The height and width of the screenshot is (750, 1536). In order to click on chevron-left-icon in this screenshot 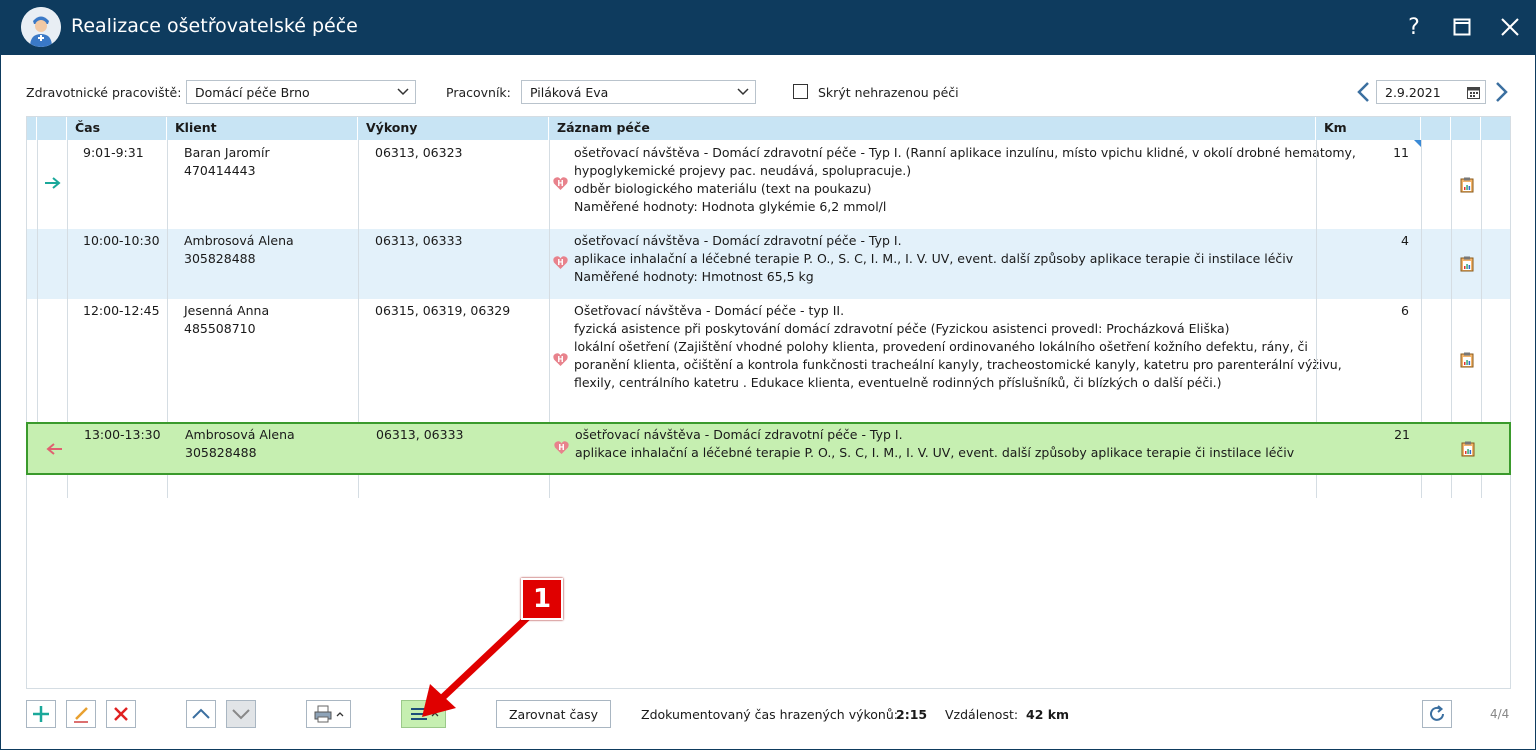, I will do `click(1363, 92)`.